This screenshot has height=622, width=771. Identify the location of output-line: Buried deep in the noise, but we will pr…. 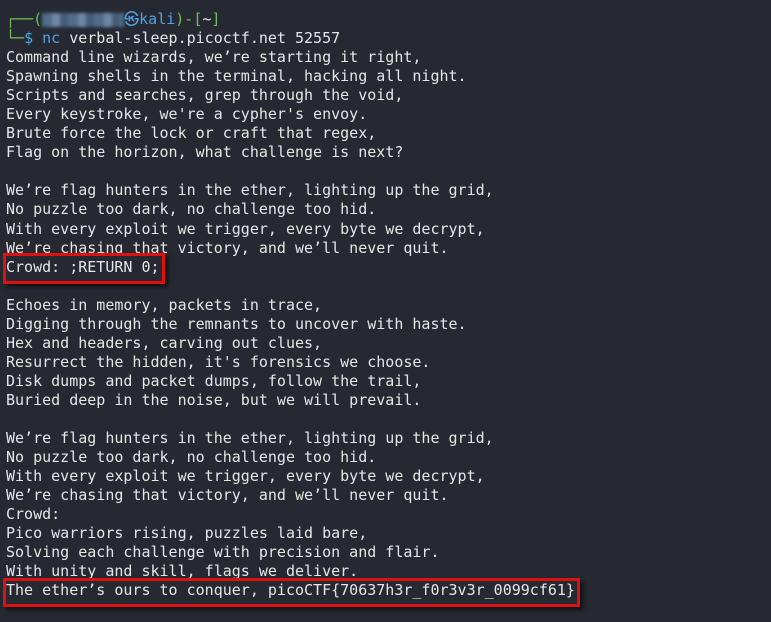
(214, 399).